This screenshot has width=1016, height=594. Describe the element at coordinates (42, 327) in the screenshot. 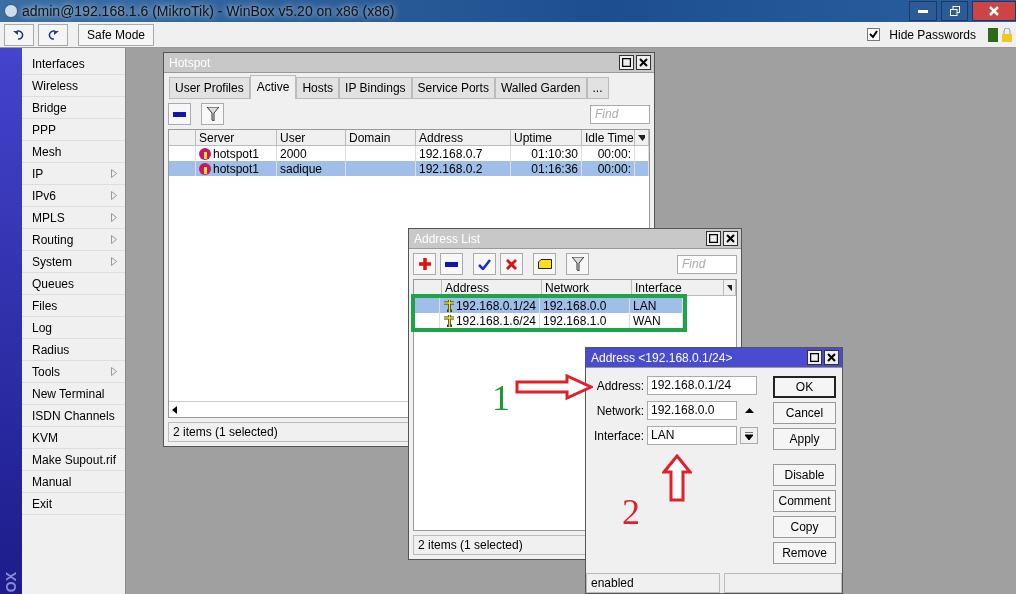

I see `menu-item-label: Log` at that location.